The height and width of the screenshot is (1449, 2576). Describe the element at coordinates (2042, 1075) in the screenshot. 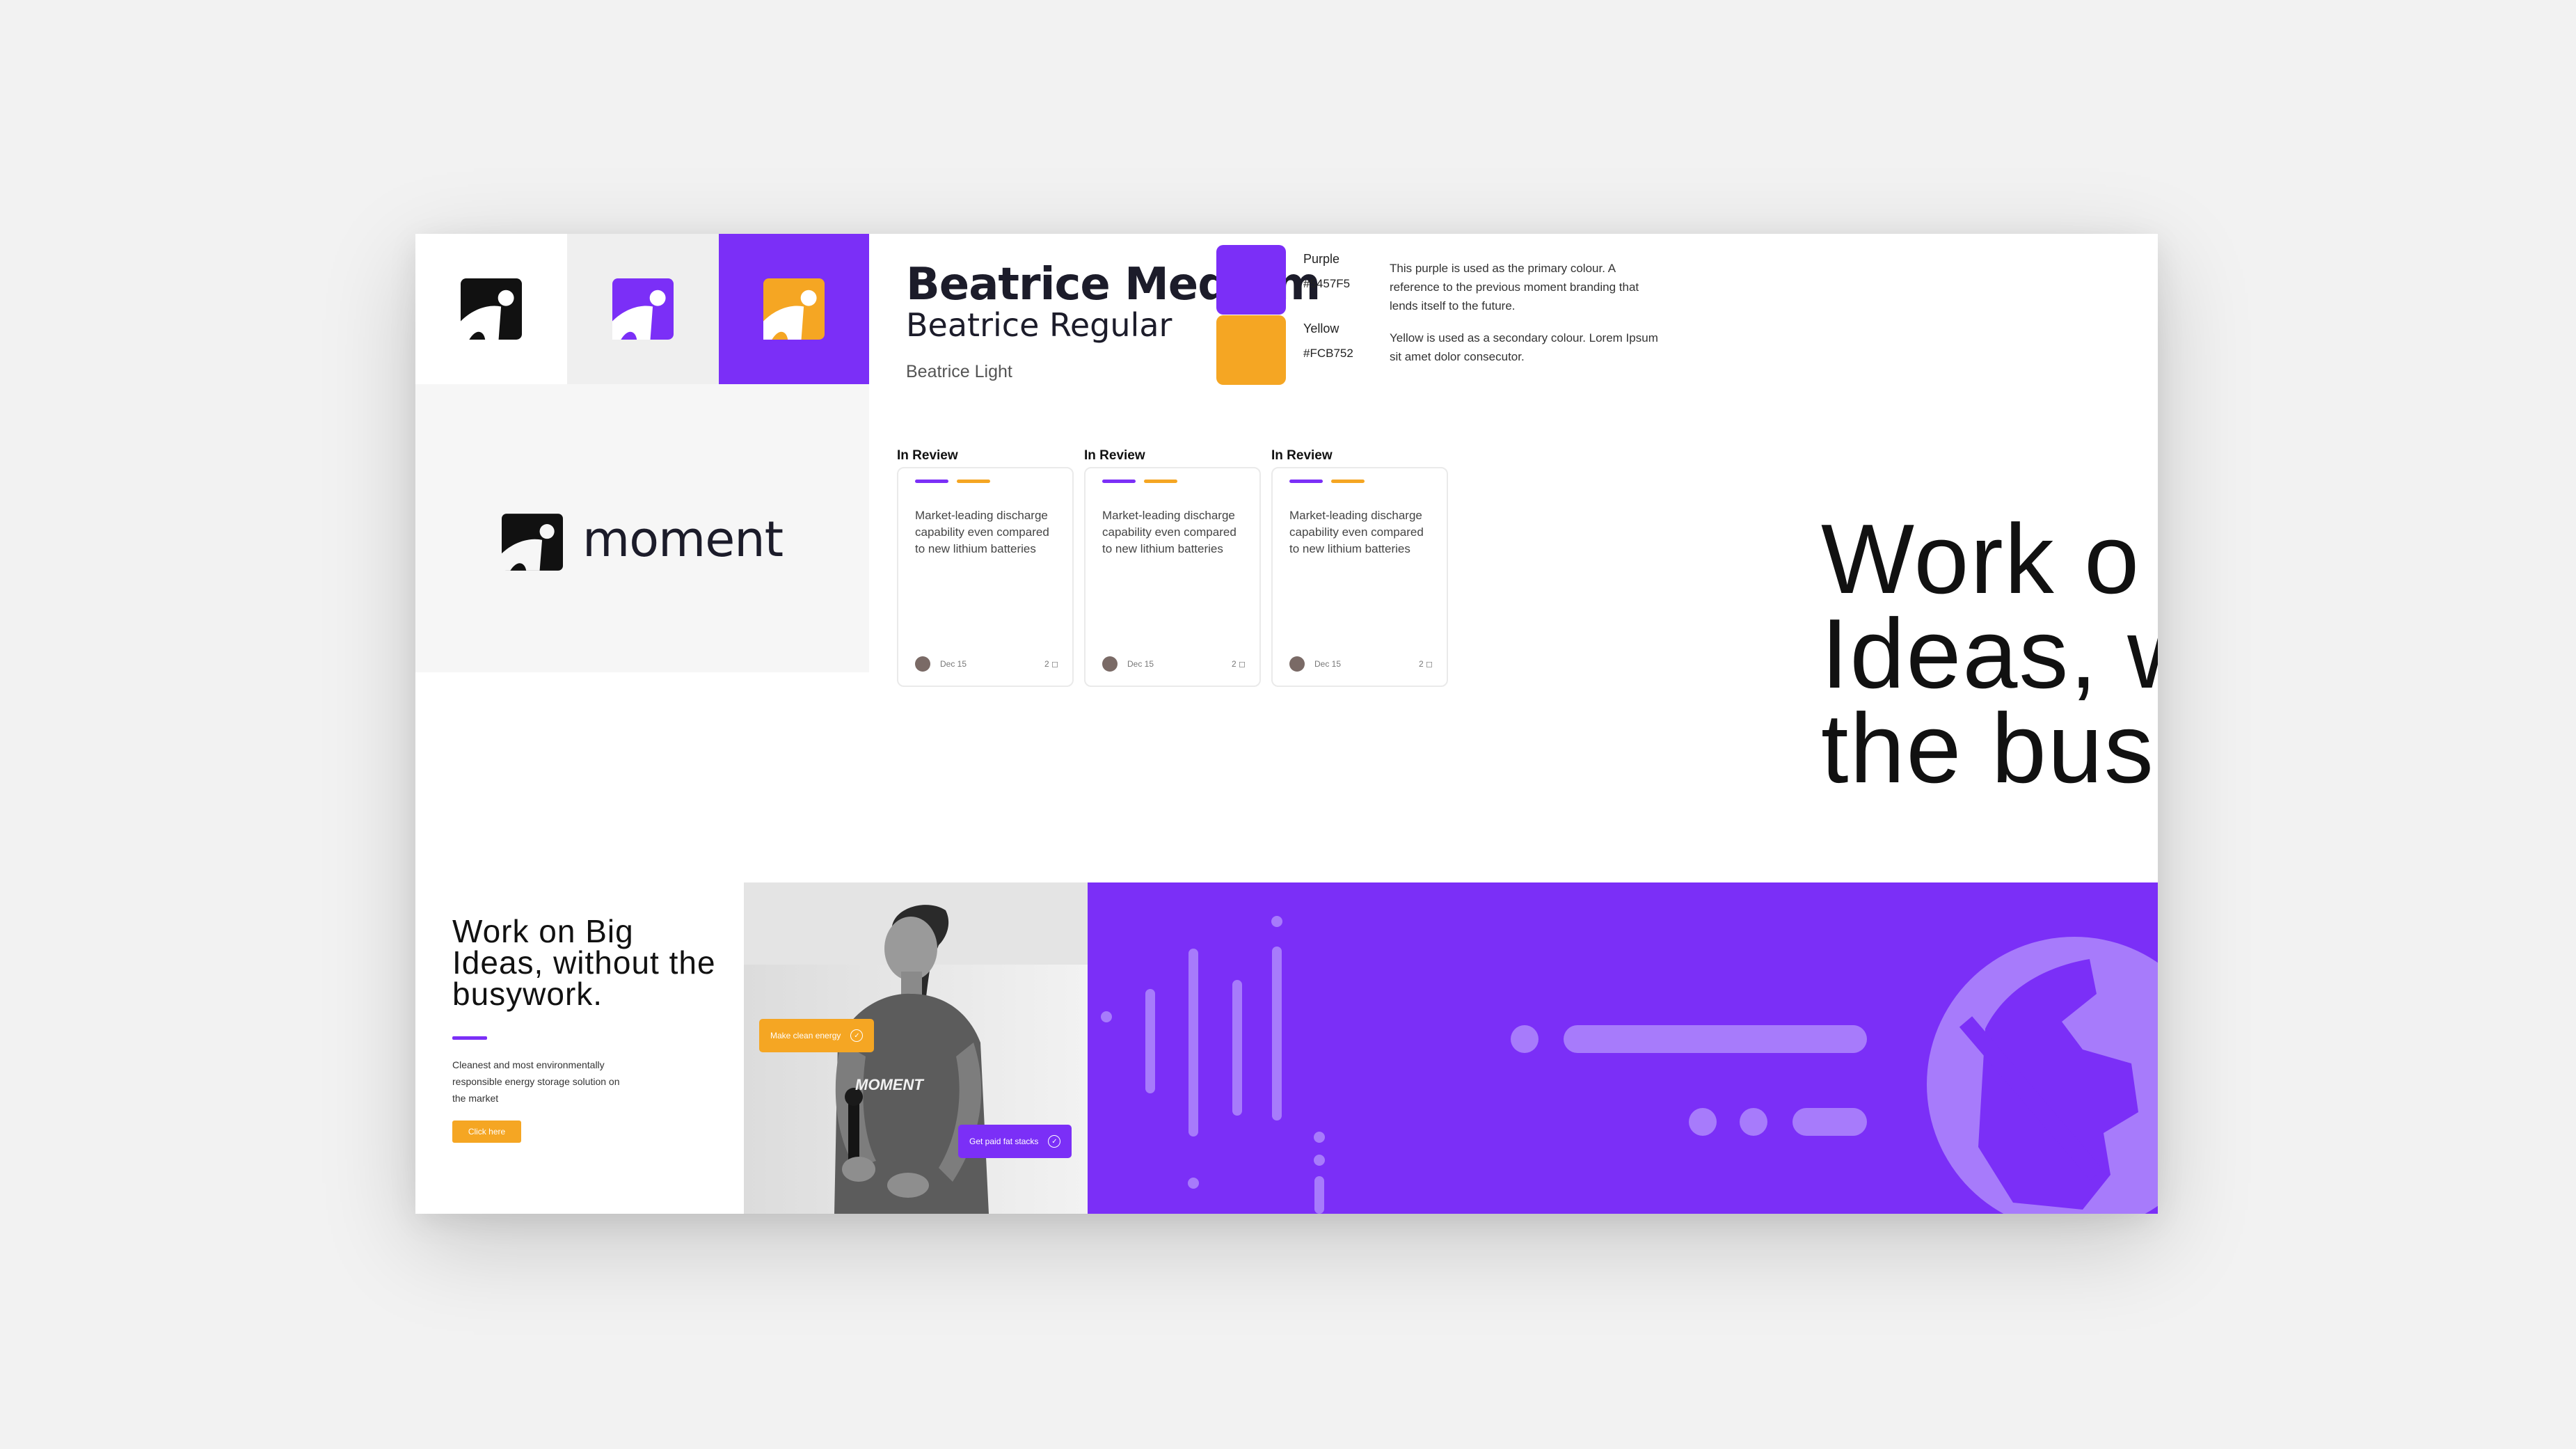

I see `globe-icon` at that location.